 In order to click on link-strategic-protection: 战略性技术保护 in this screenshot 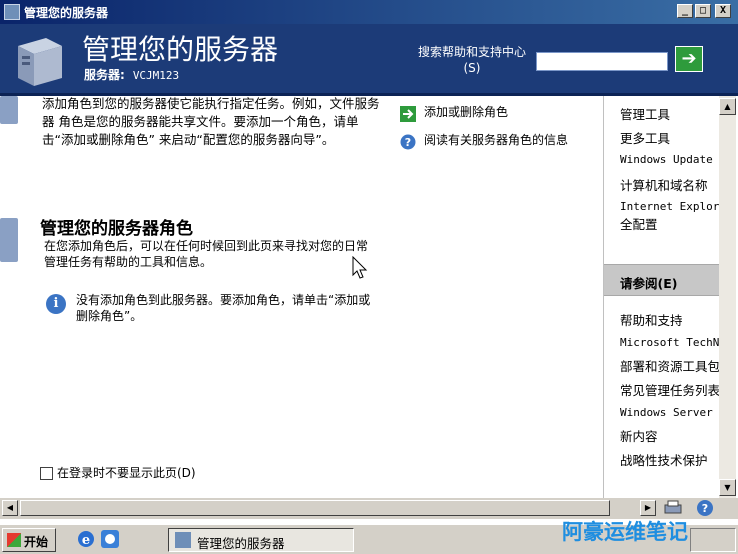, I will do `click(664, 459)`.